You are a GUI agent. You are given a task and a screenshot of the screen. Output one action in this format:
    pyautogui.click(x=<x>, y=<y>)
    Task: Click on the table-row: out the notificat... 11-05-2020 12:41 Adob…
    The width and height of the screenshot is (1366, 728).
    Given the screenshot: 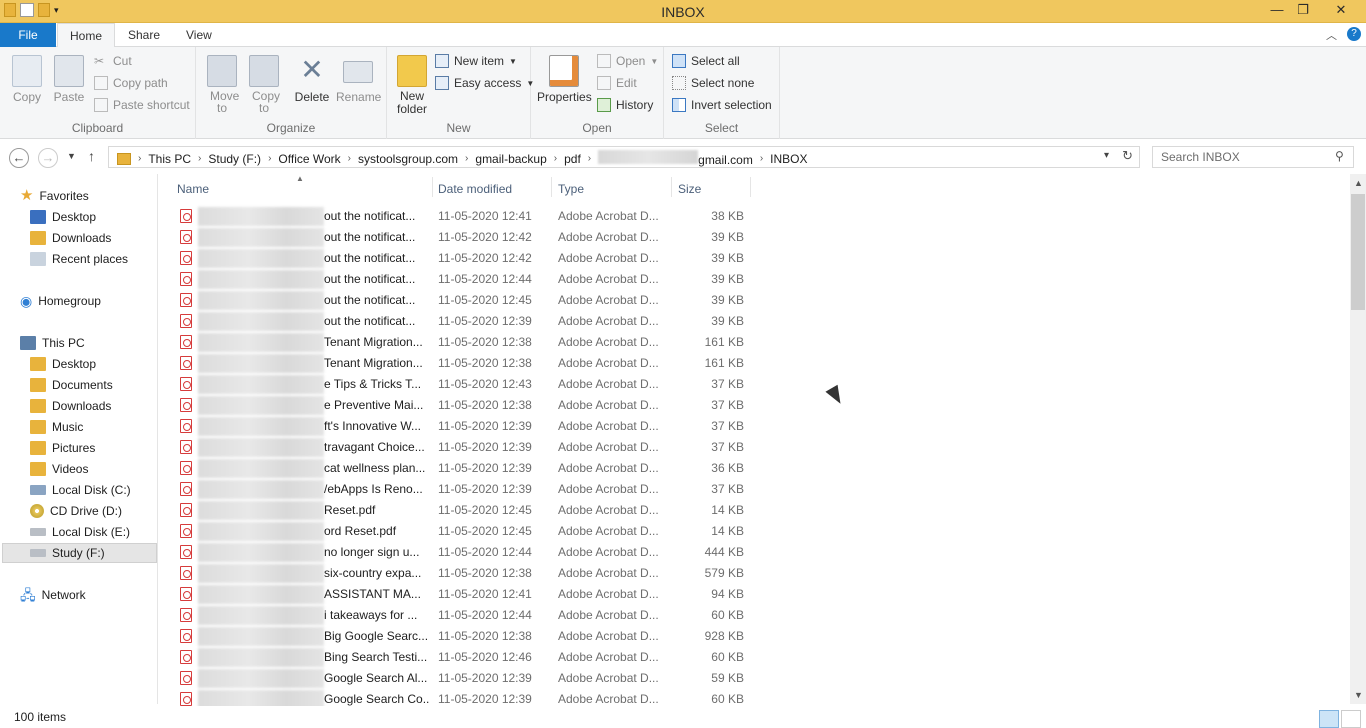 What is the action you would take?
    pyautogui.click(x=466, y=216)
    